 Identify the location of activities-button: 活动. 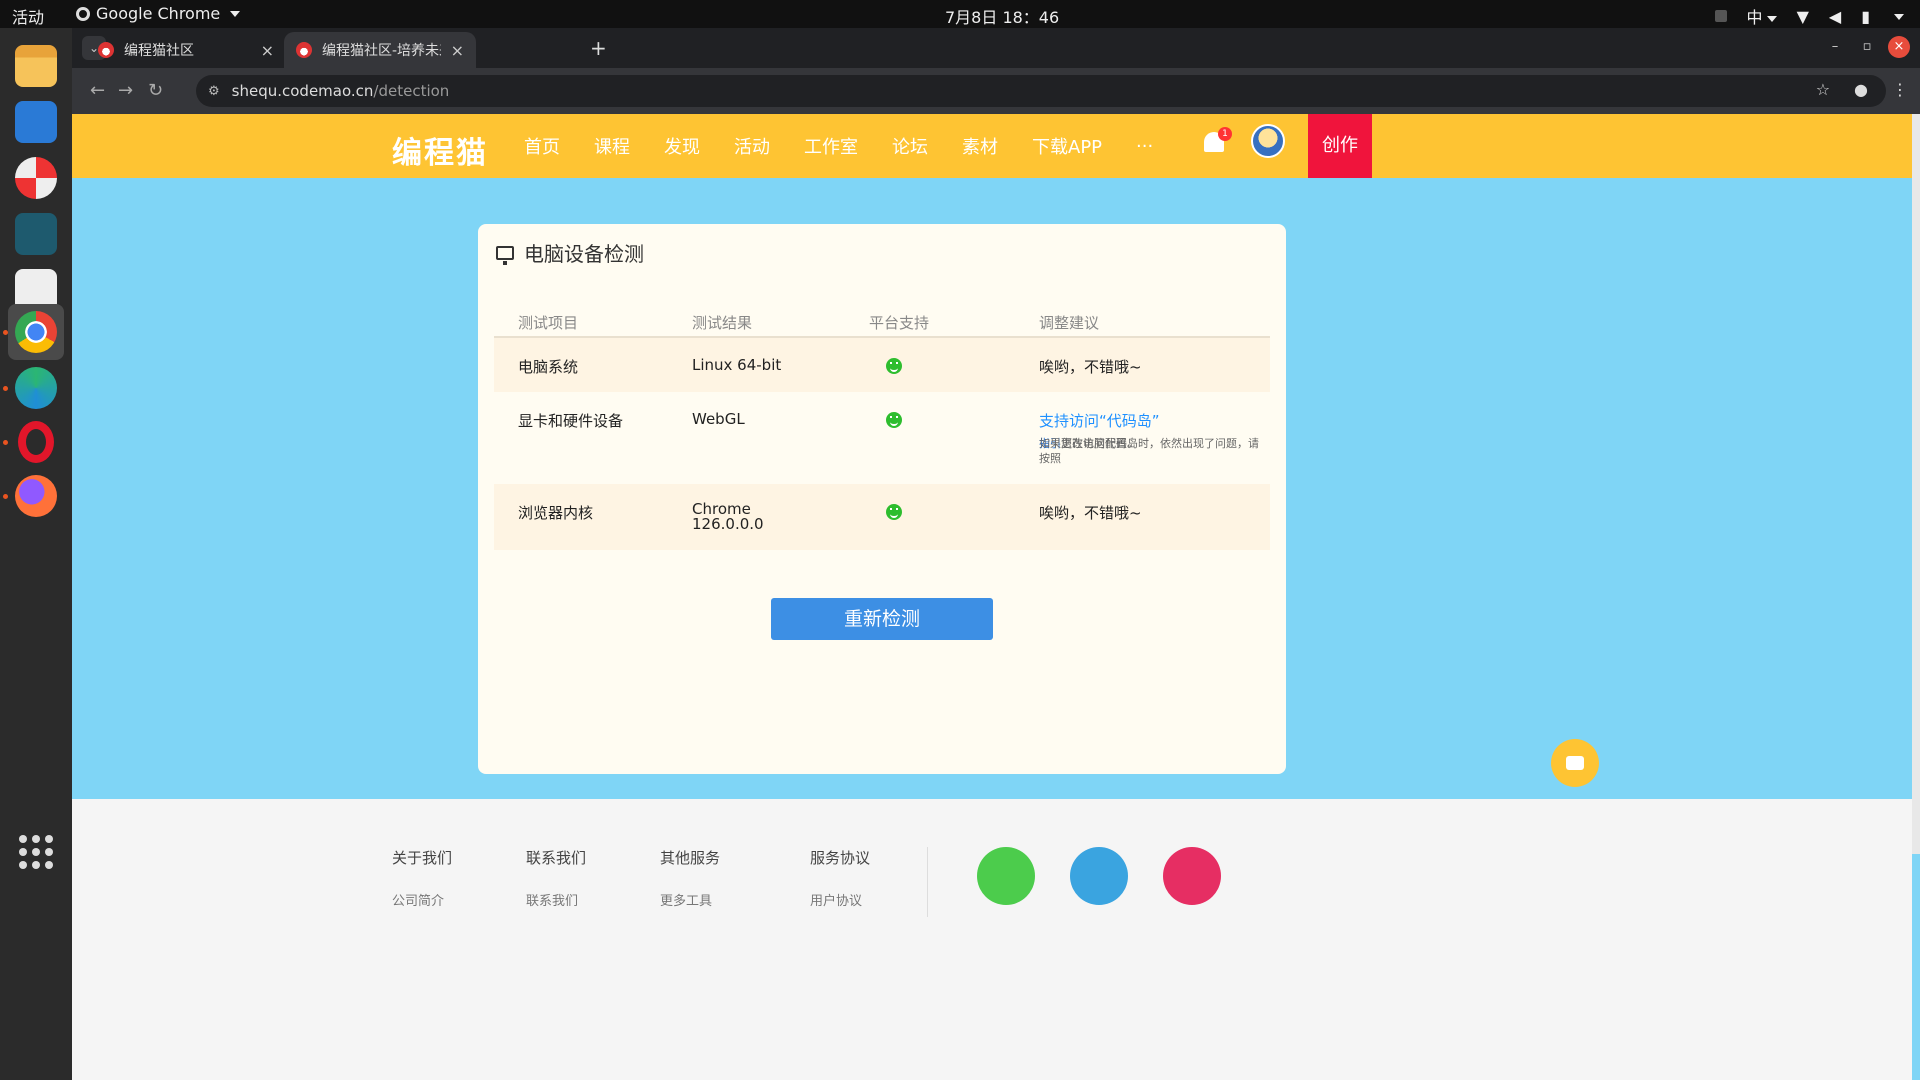
(28, 16).